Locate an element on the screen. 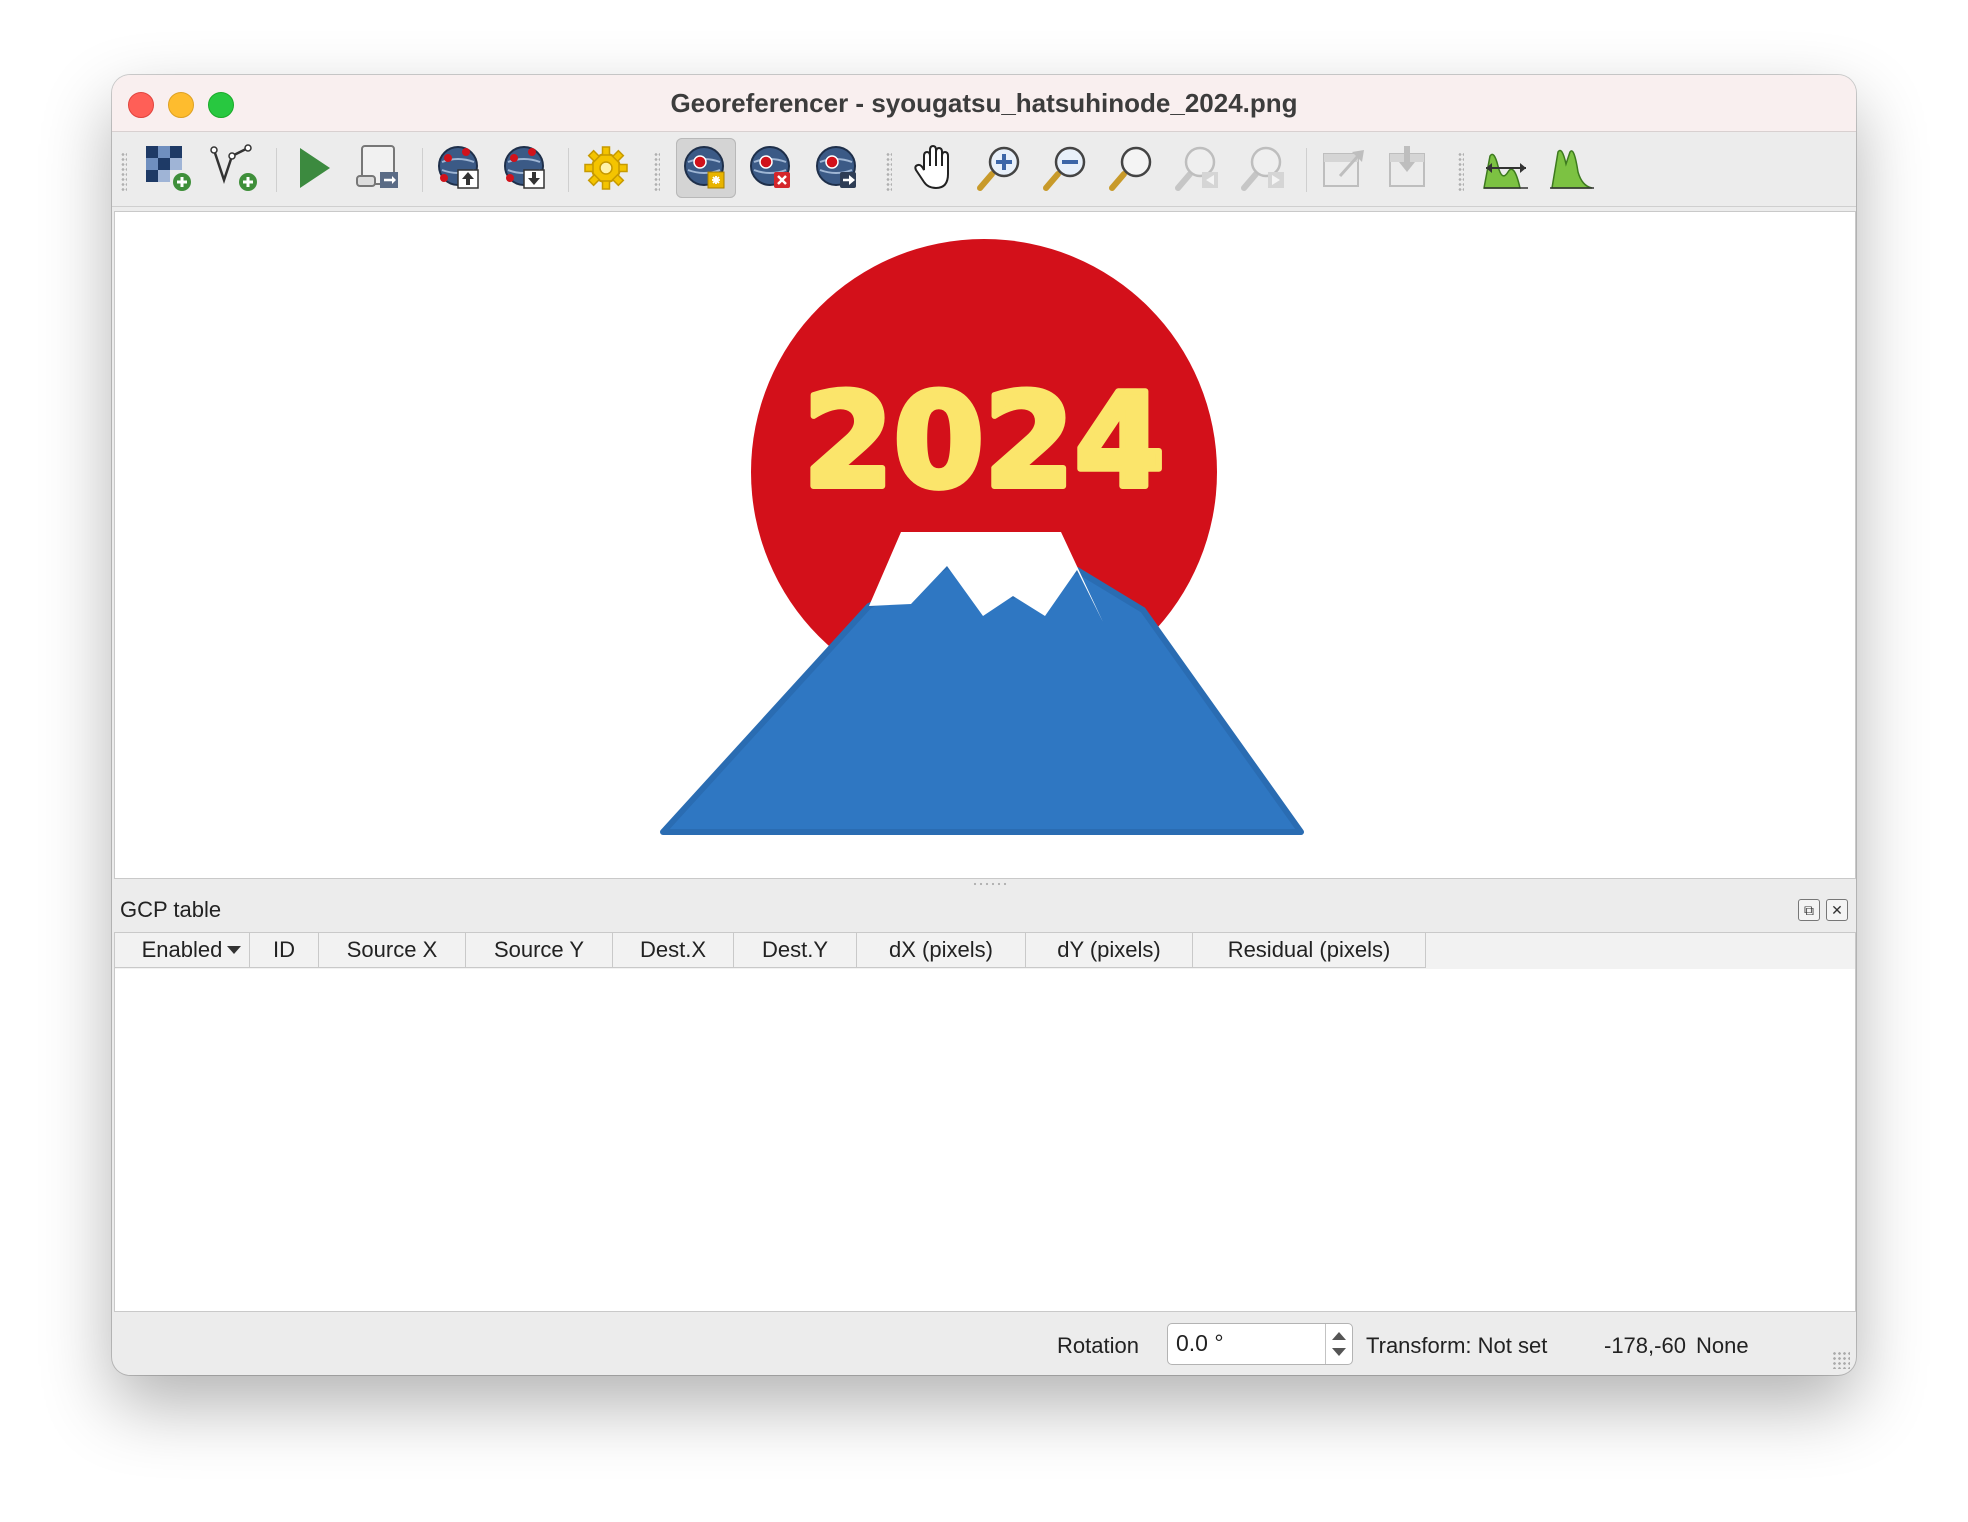  zoom-last-button is located at coordinates (1198, 168).